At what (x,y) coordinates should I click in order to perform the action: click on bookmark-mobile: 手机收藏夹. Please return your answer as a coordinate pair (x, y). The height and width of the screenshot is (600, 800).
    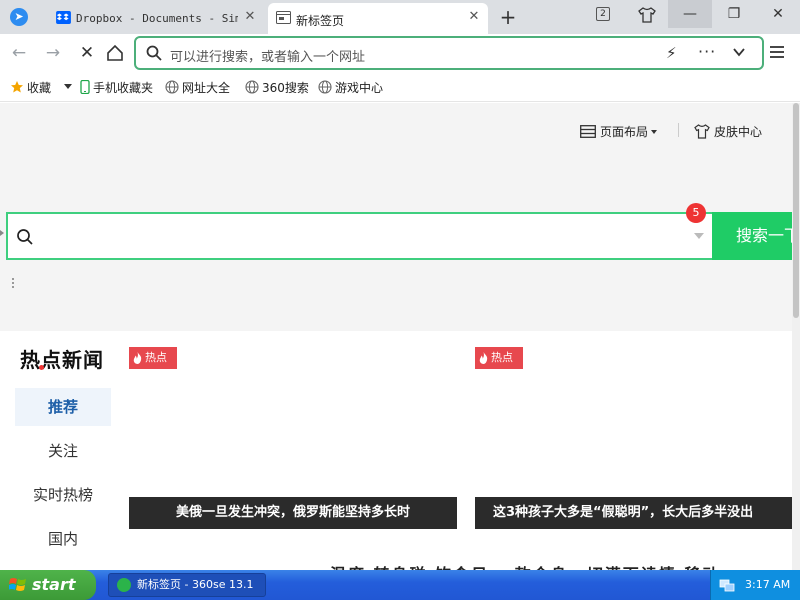
    Looking at the image, I should click on (116, 87).